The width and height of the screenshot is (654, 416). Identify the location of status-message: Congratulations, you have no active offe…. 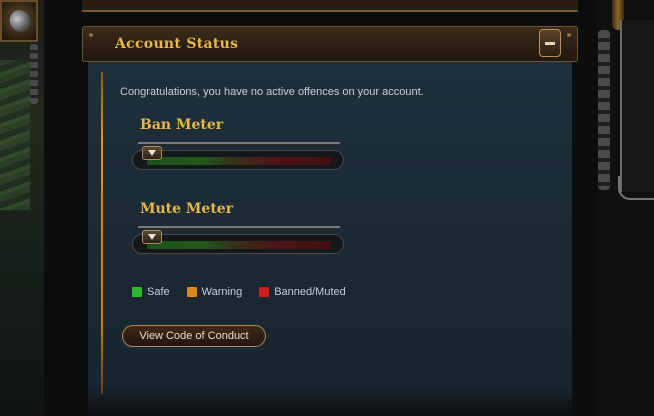
(272, 92).